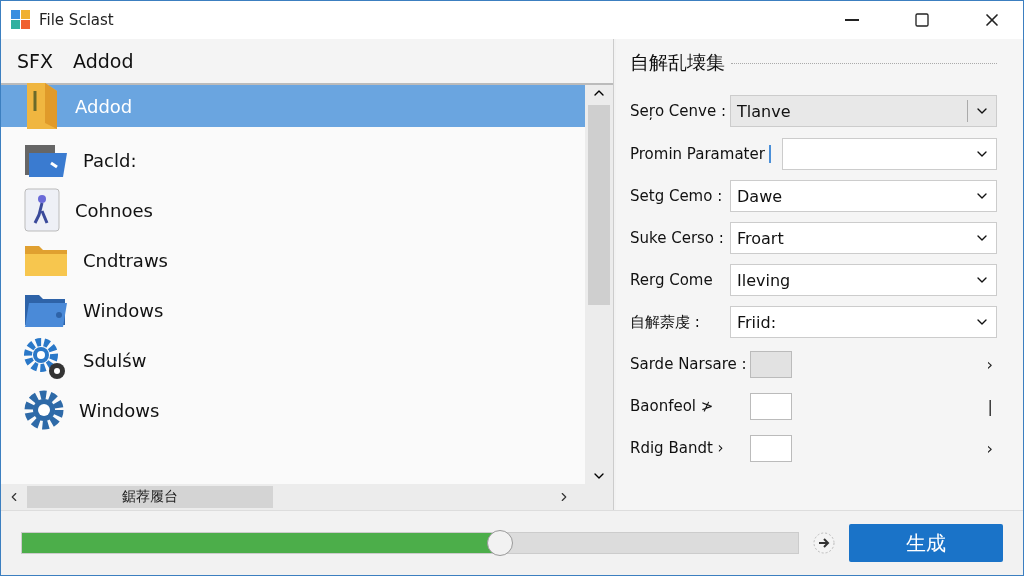 The image size is (1024, 576). Describe the element at coordinates (678, 111) in the screenshot. I see `field-label: Seŗo Cenve :` at that location.